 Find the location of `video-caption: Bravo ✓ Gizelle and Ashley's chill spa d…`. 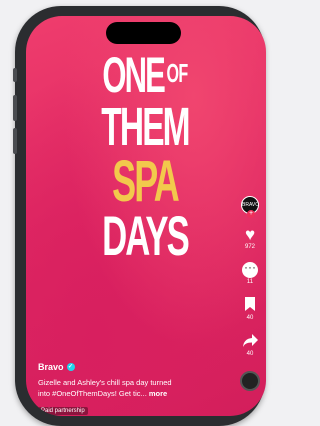

video-caption: Bravo ✓ Gizelle and Ashley's chill spa d… is located at coordinates (128, 389).